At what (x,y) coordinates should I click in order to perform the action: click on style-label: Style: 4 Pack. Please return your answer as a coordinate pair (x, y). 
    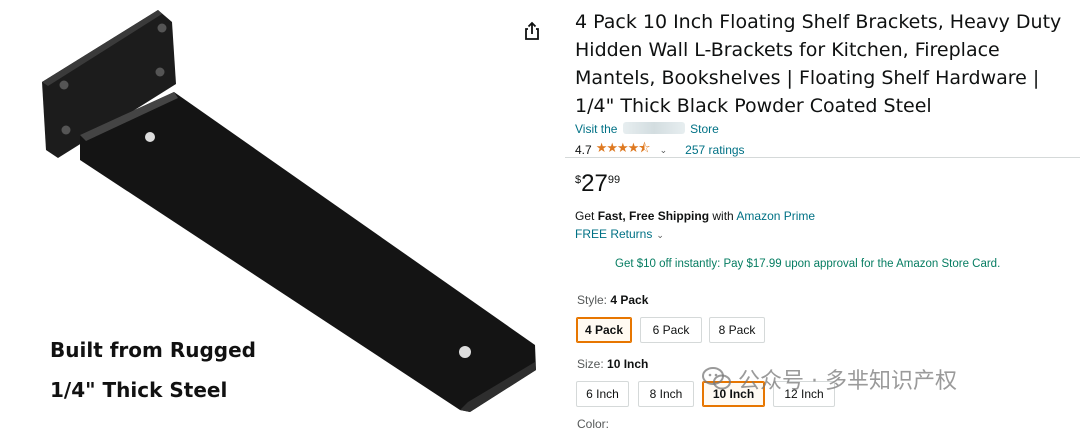
    Looking at the image, I should click on (612, 300).